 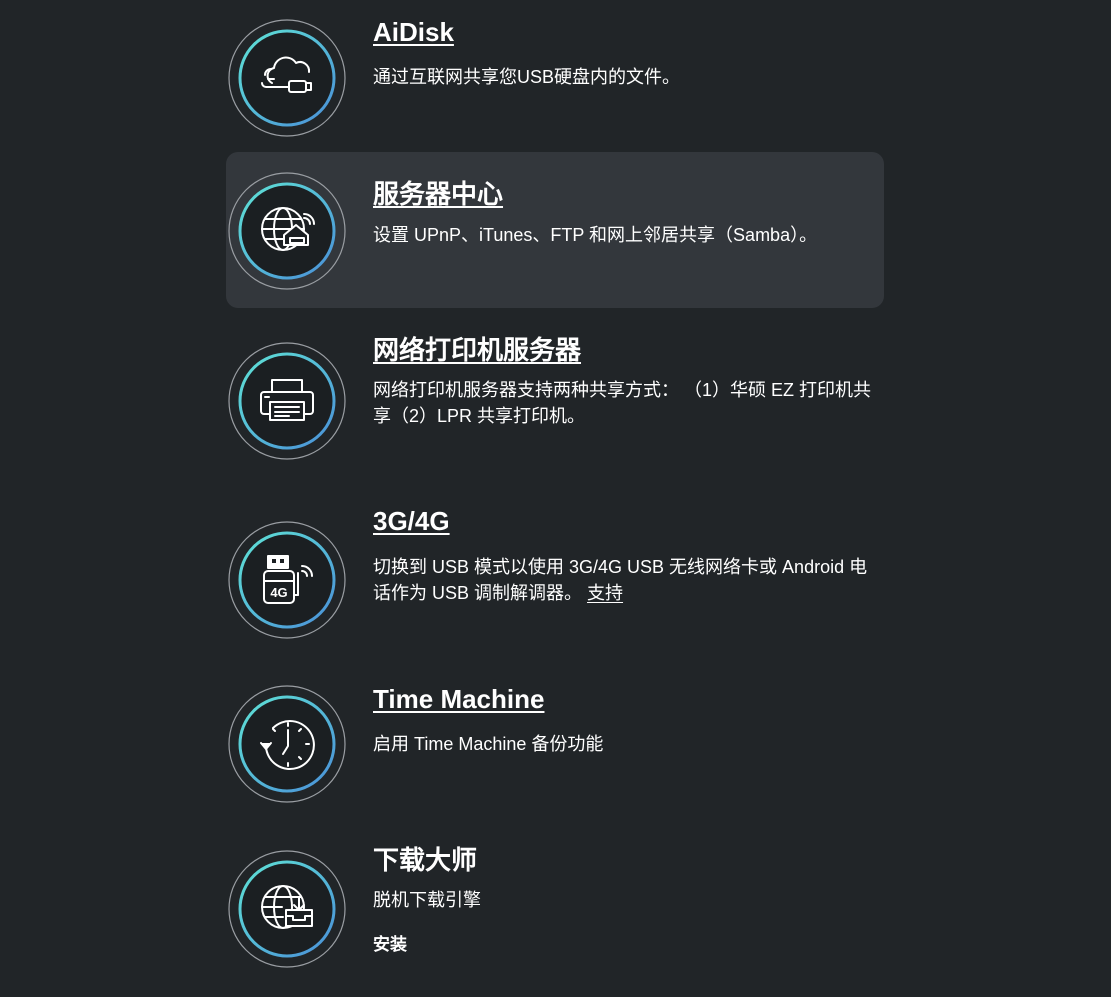 What do you see at coordinates (287, 909) in the screenshot?
I see `globe-download-icon` at bounding box center [287, 909].